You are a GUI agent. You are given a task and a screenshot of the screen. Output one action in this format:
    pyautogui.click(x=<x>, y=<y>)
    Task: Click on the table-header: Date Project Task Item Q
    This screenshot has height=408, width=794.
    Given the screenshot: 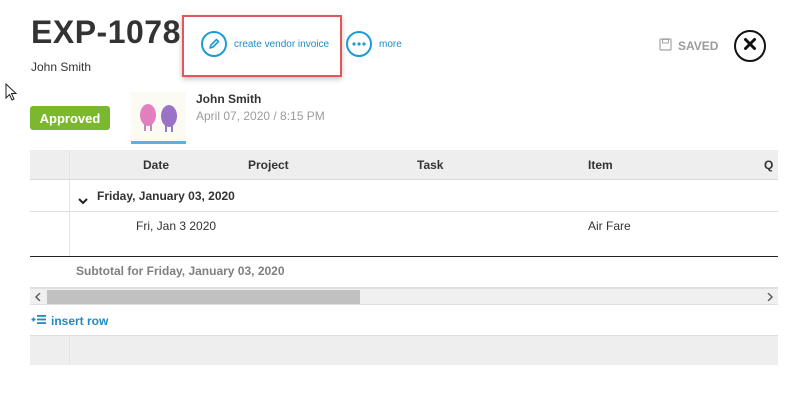 What is the action you would take?
    pyautogui.click(x=404, y=165)
    